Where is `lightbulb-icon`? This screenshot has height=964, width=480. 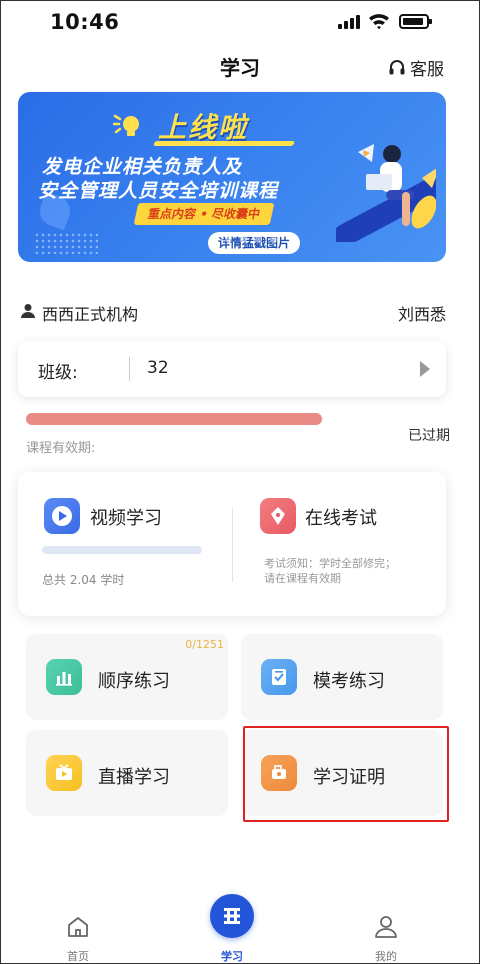
lightbulb-icon is located at coordinates (126, 125).